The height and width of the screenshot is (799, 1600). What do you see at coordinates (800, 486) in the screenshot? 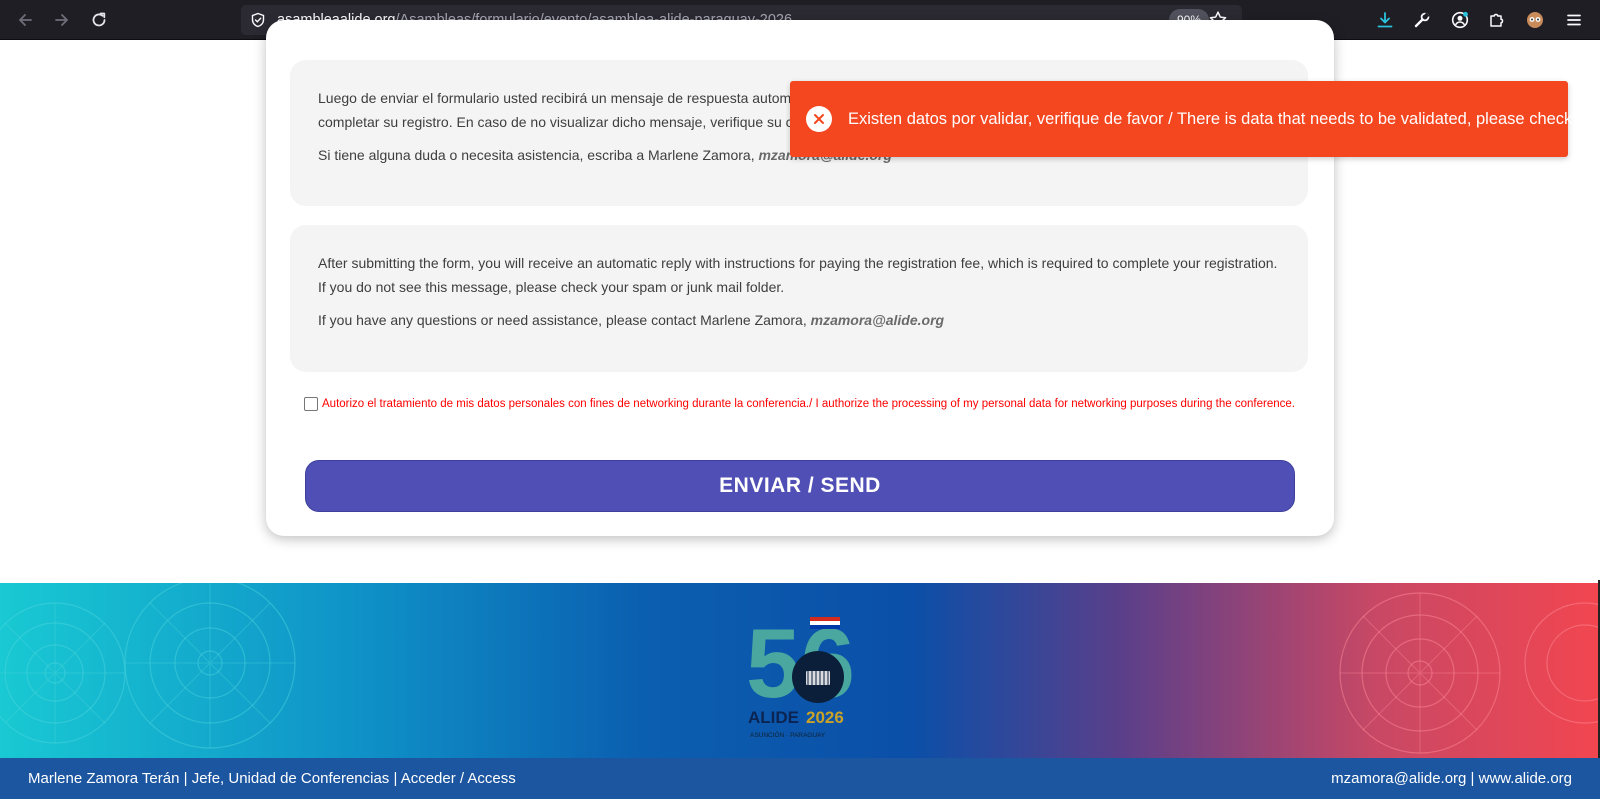
I see `send-button: ENVIAR / SEND` at bounding box center [800, 486].